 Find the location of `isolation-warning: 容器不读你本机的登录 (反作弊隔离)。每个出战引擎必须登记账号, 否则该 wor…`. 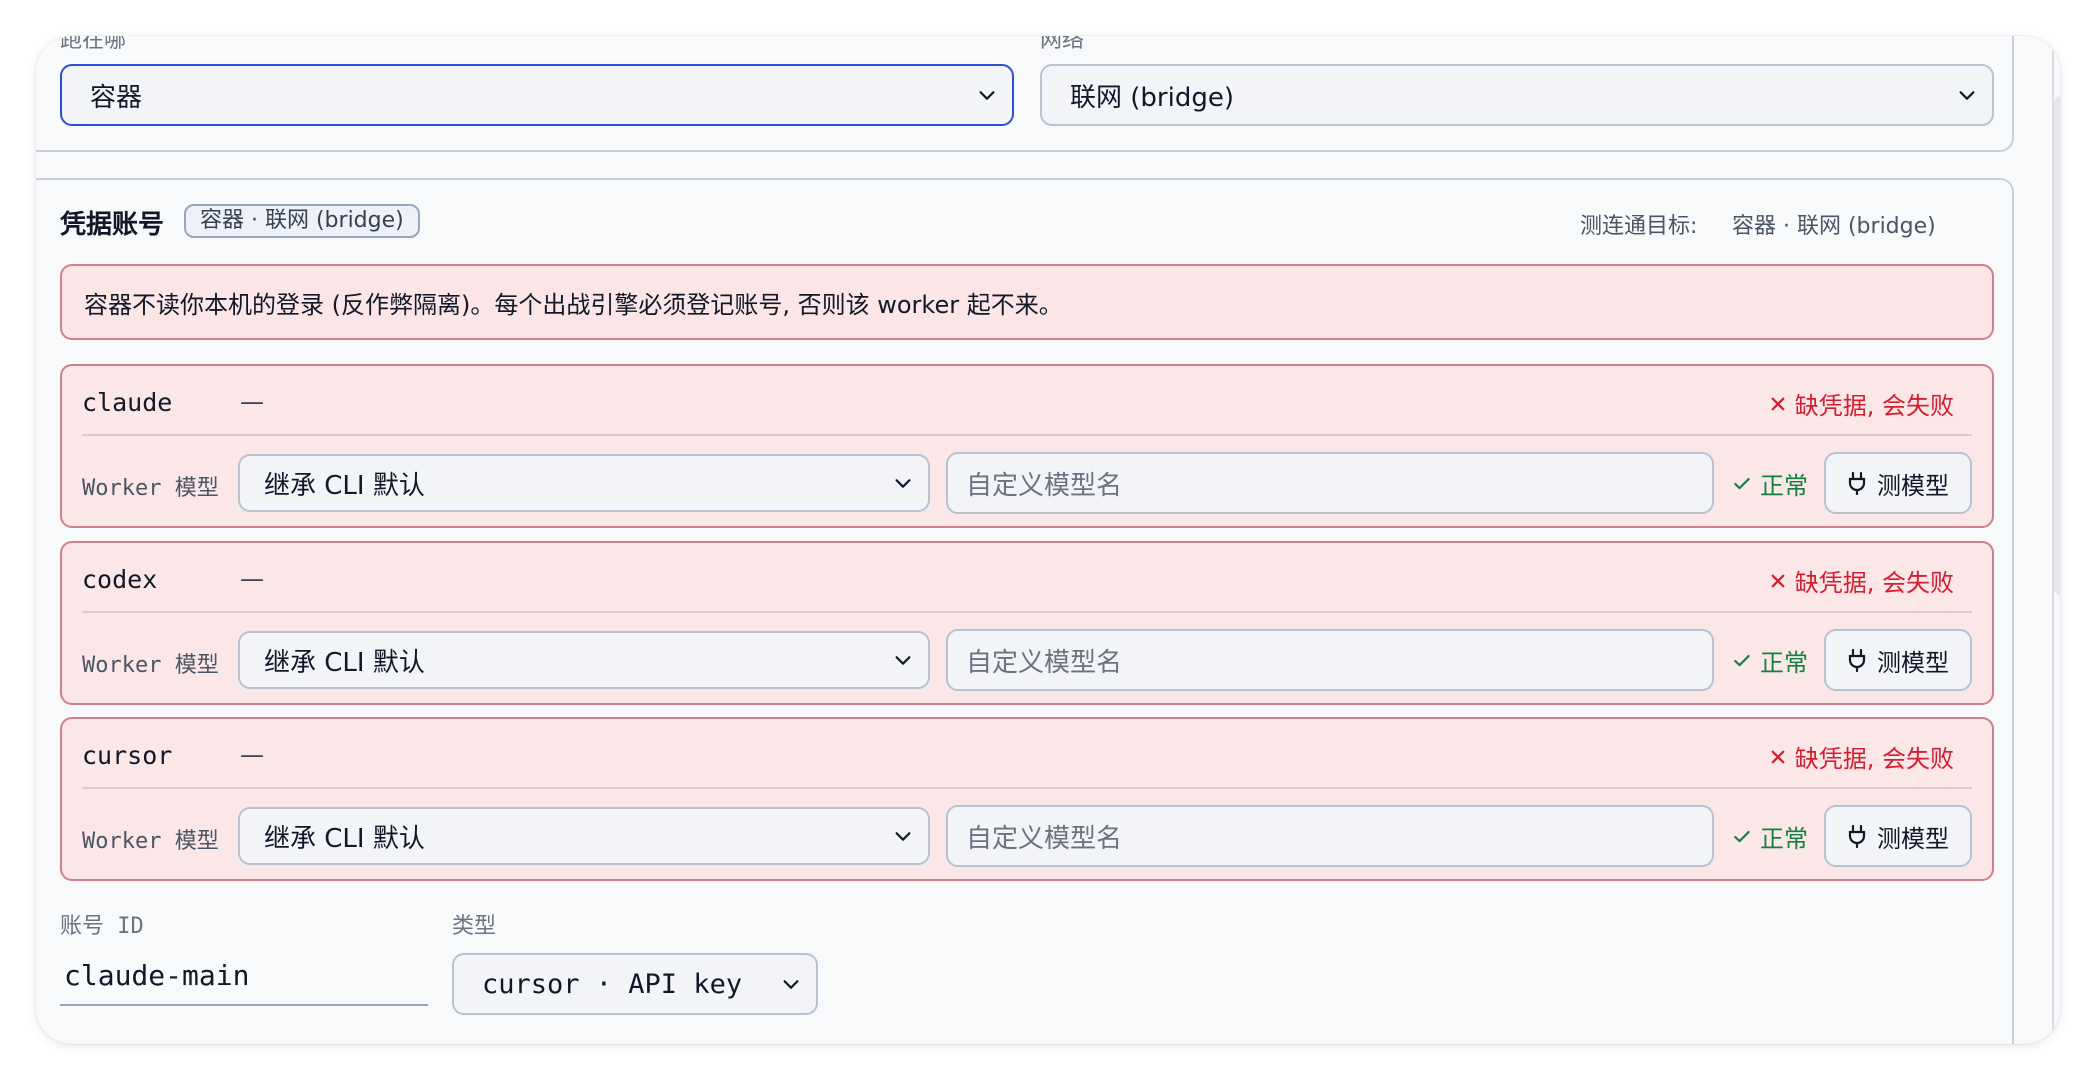

isolation-warning: 容器不读你本机的登录 (反作弊隔离)。每个出战引擎必须登记账号, 否则该 wor… is located at coordinates (1027, 302).